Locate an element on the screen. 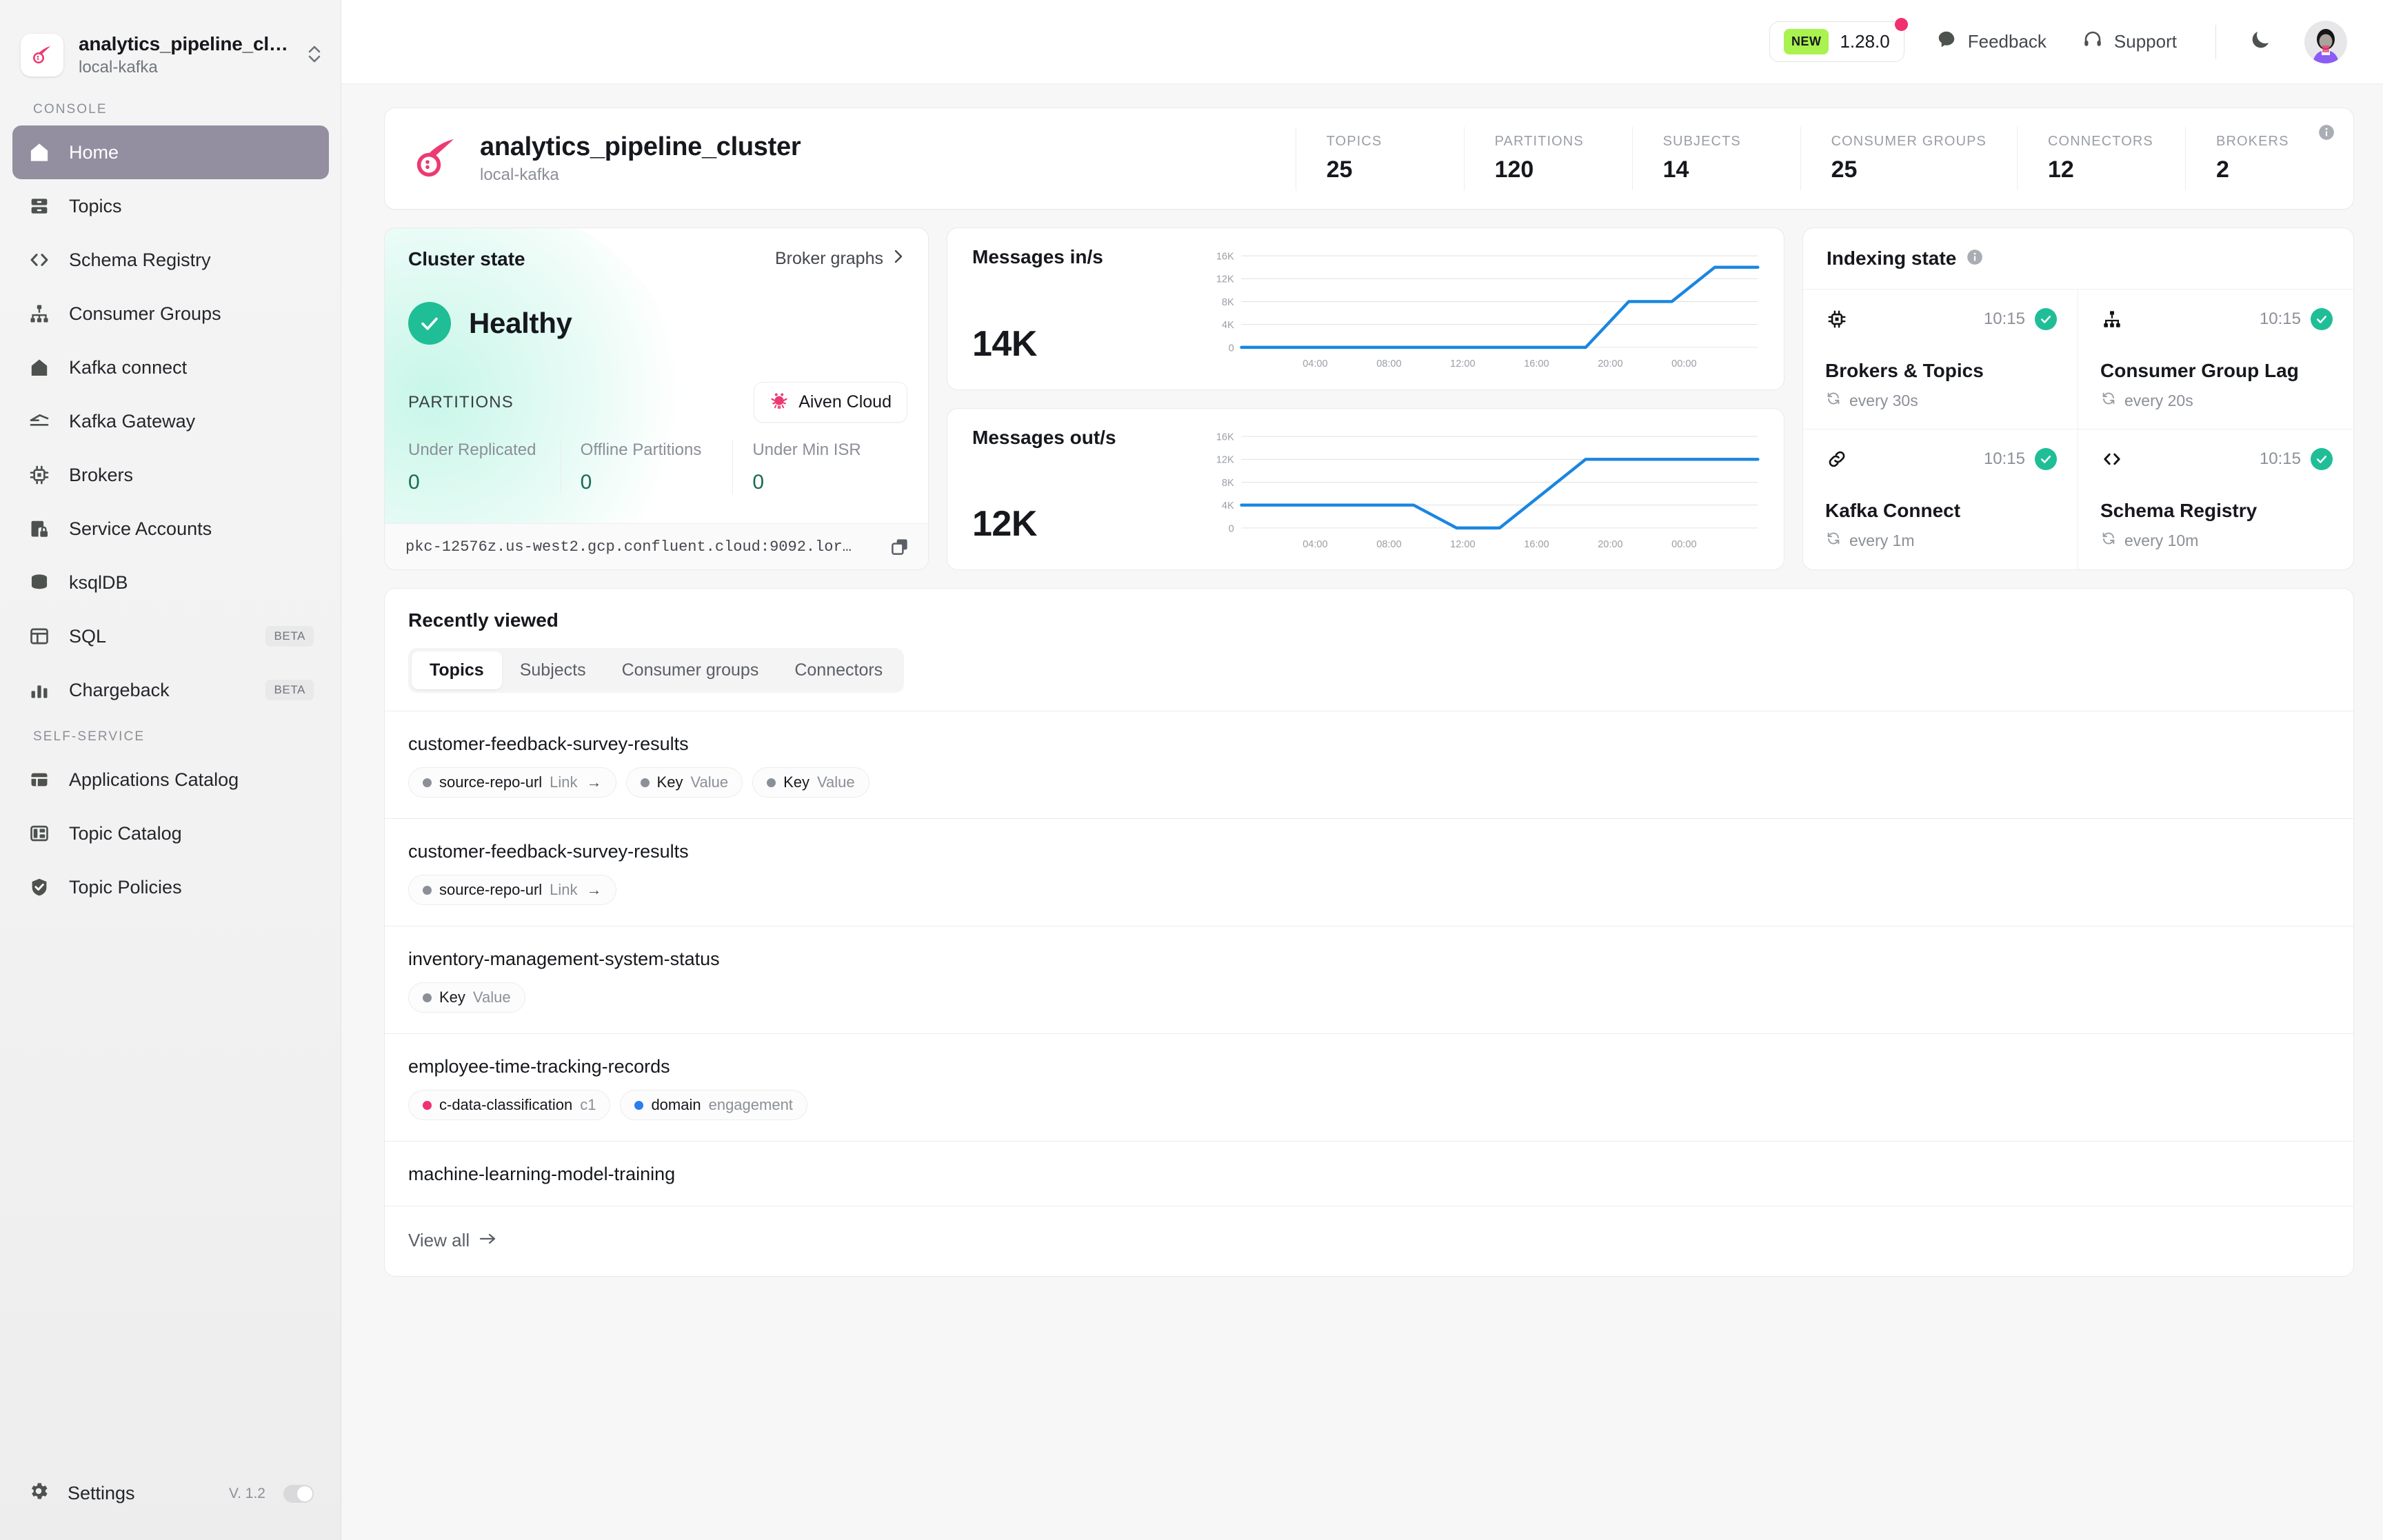 Image resolution: width=2383 pixels, height=1540 pixels. copy-icon is located at coordinates (899, 547).